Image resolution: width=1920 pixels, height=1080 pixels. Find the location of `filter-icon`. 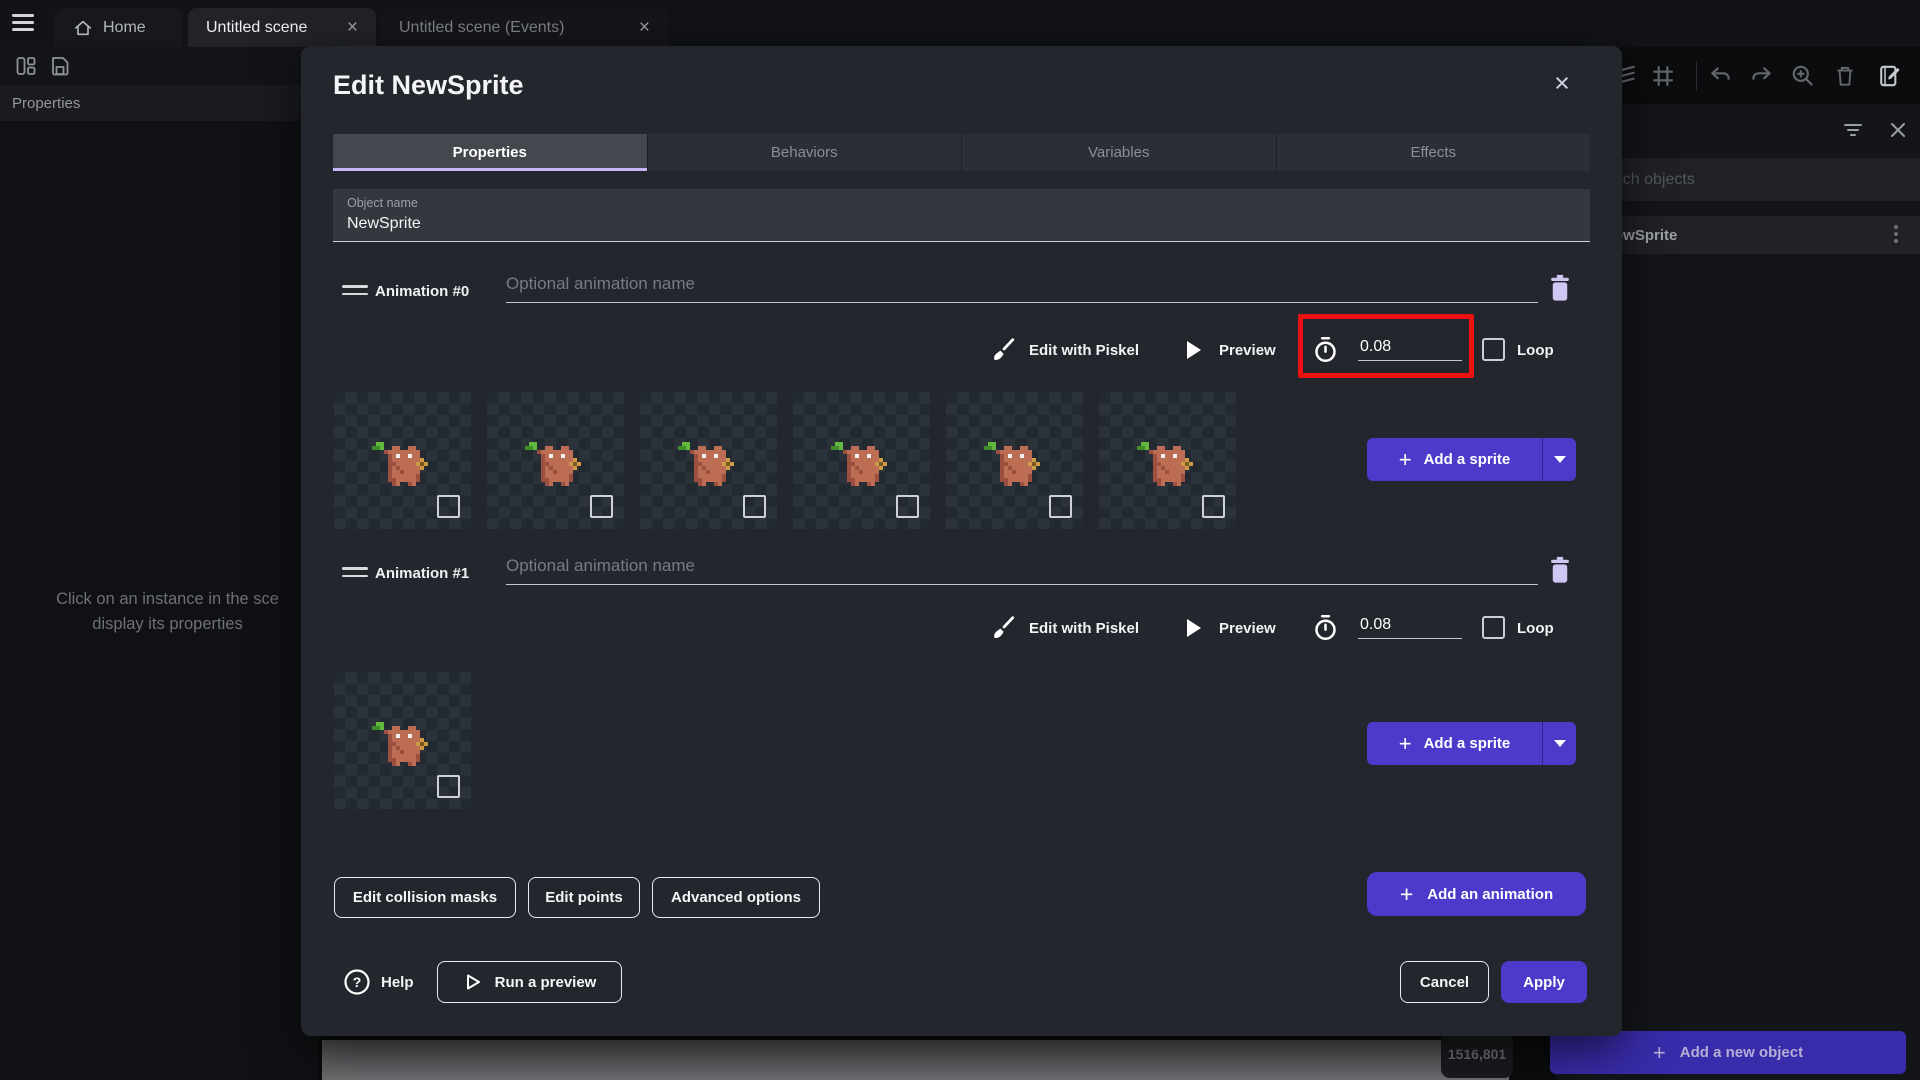

filter-icon is located at coordinates (1853, 130).